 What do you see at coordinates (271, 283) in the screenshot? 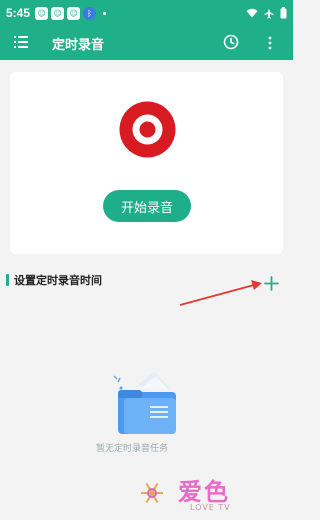
I see `add-schedule-icon` at bounding box center [271, 283].